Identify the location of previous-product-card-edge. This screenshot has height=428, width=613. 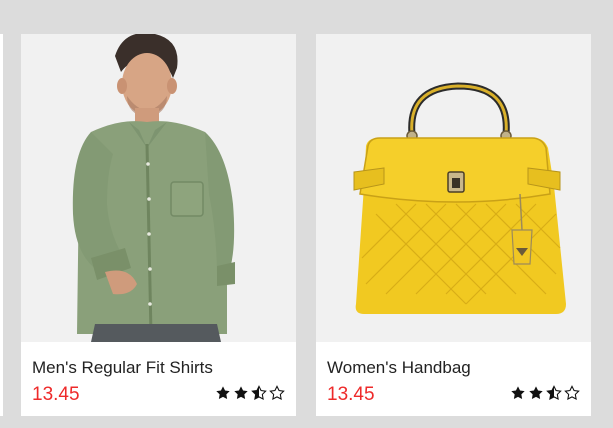
(1, 225).